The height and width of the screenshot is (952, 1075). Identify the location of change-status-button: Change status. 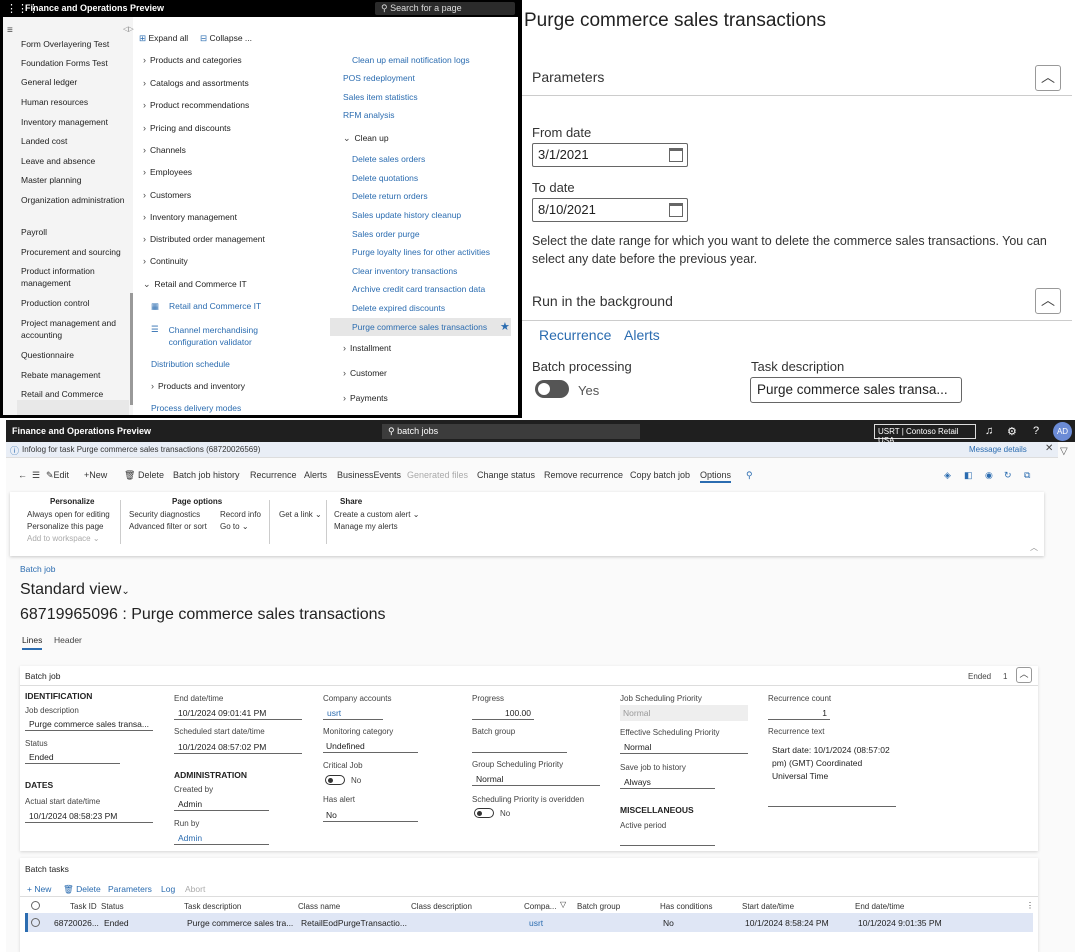
(506, 475).